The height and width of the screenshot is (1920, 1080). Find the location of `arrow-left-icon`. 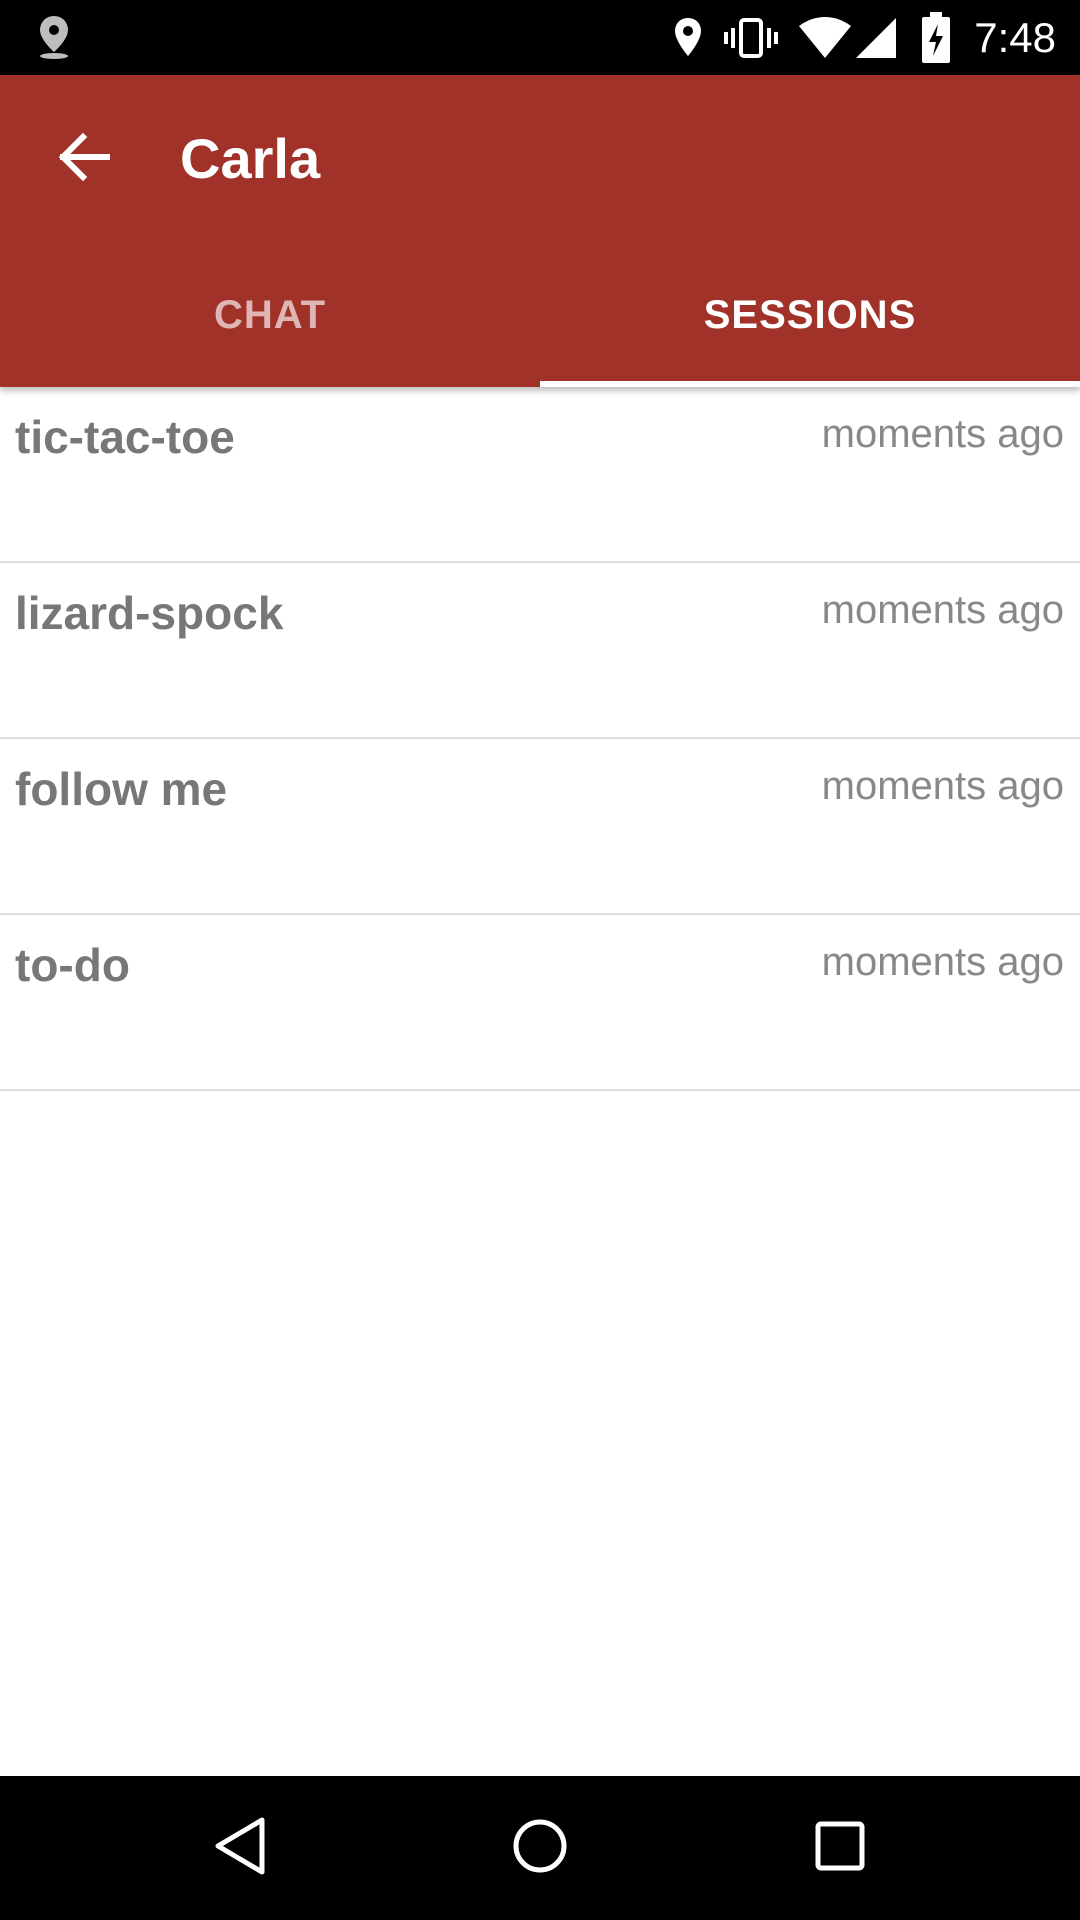

arrow-left-icon is located at coordinates (84, 159).